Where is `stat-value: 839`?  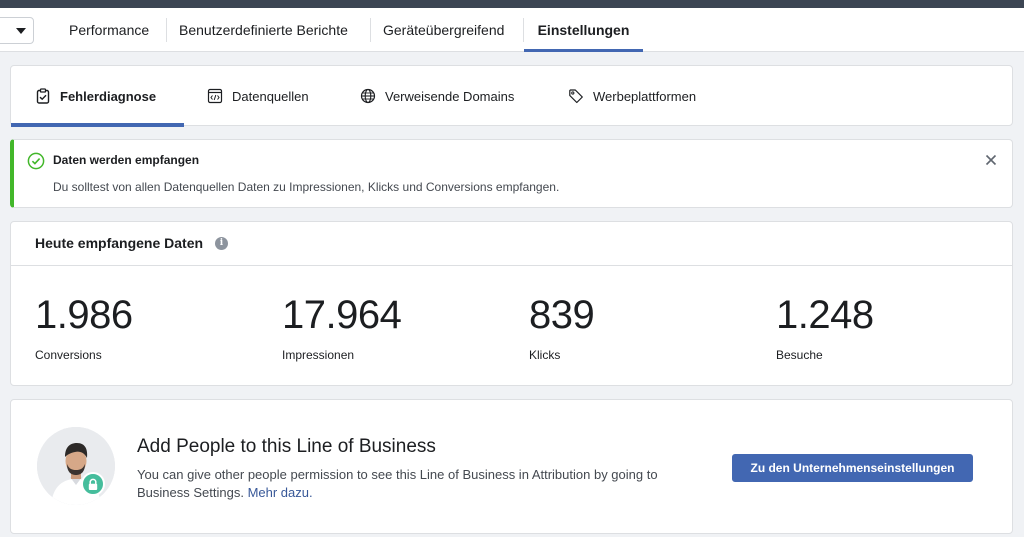
stat-value: 839 is located at coordinates (562, 315).